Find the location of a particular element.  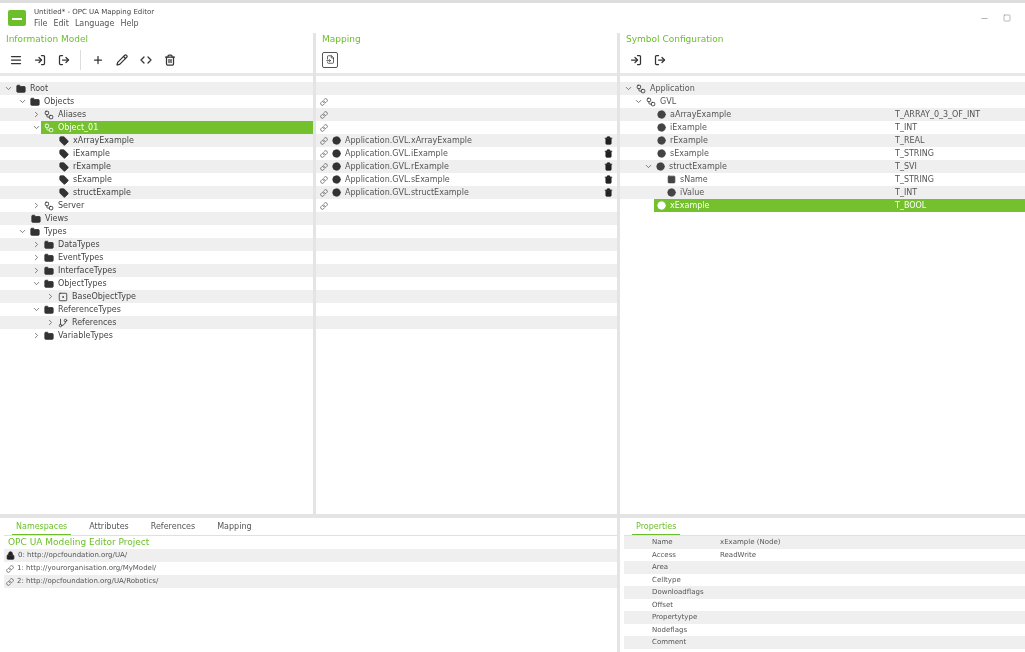

symbol-type: T_SVI is located at coordinates (906, 166).